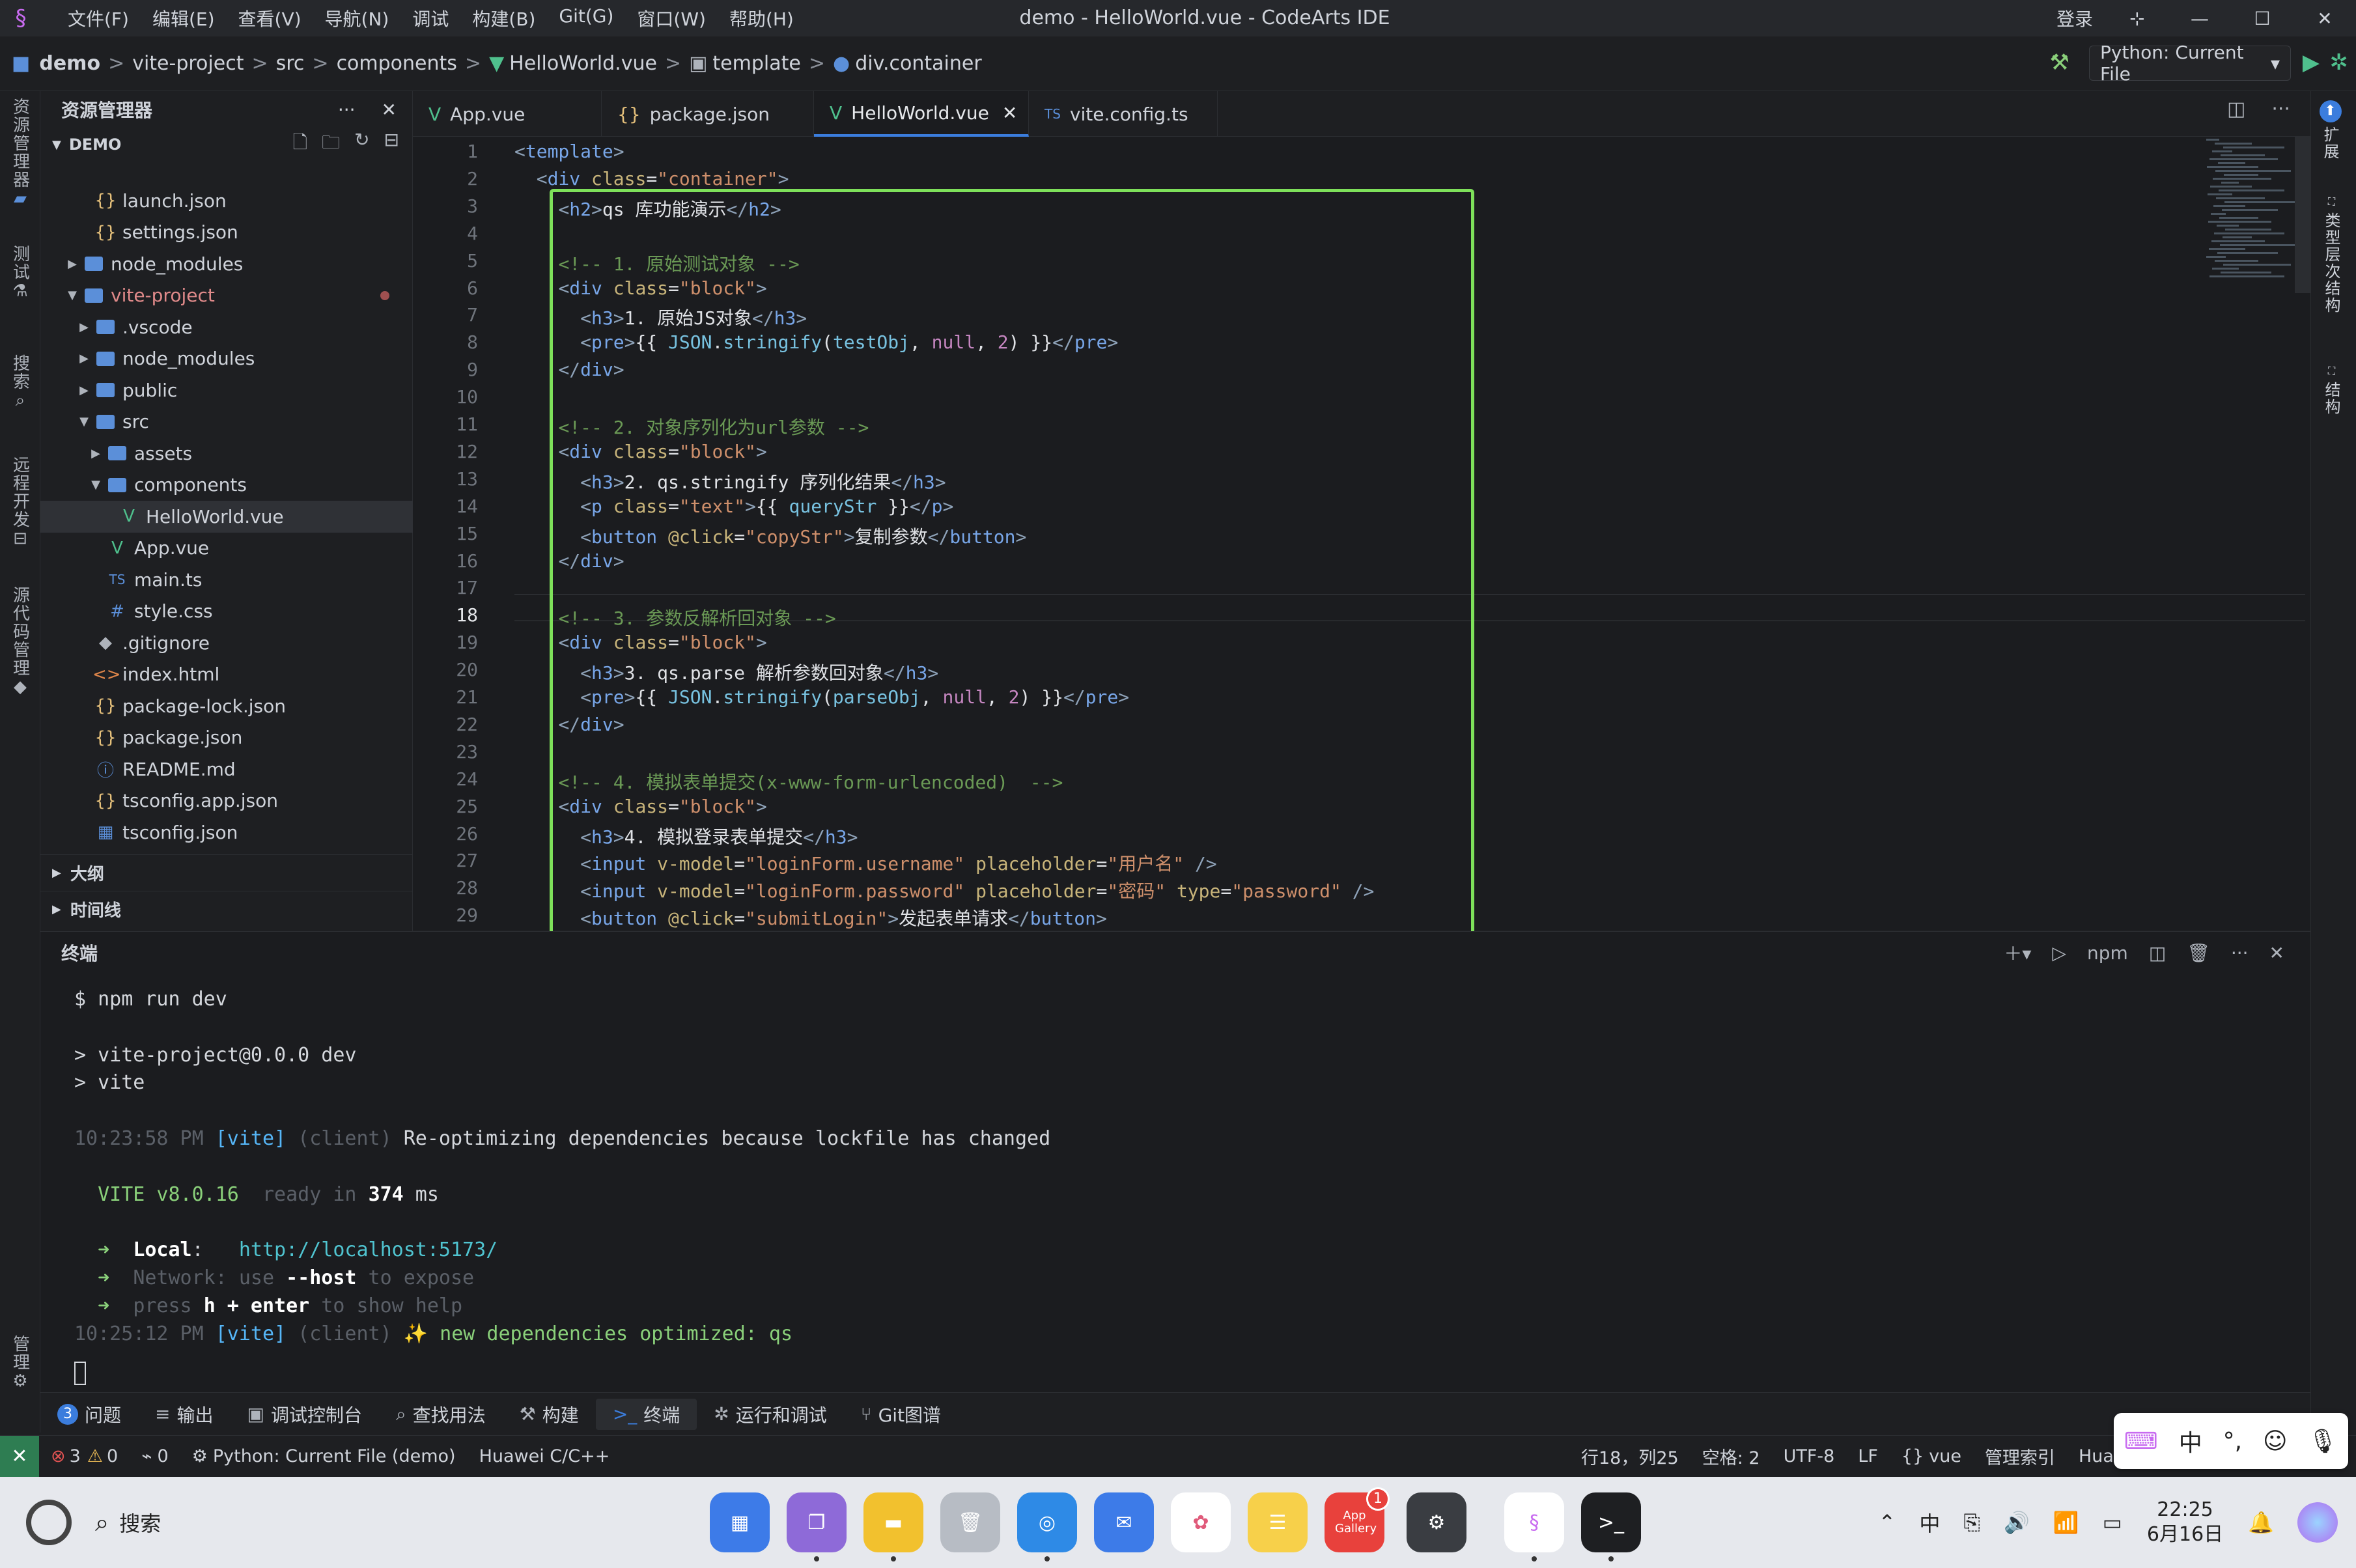 This screenshot has height=1568, width=2356. I want to click on run-icon: ▶, so click(2312, 63).